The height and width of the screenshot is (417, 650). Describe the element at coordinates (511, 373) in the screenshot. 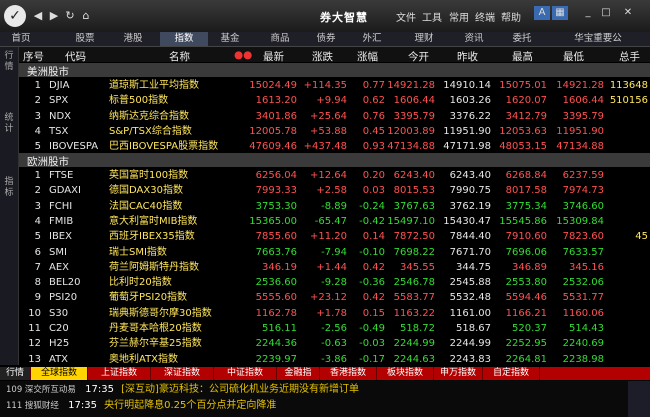

I see `bottom-tab-custom: 自定指数` at that location.